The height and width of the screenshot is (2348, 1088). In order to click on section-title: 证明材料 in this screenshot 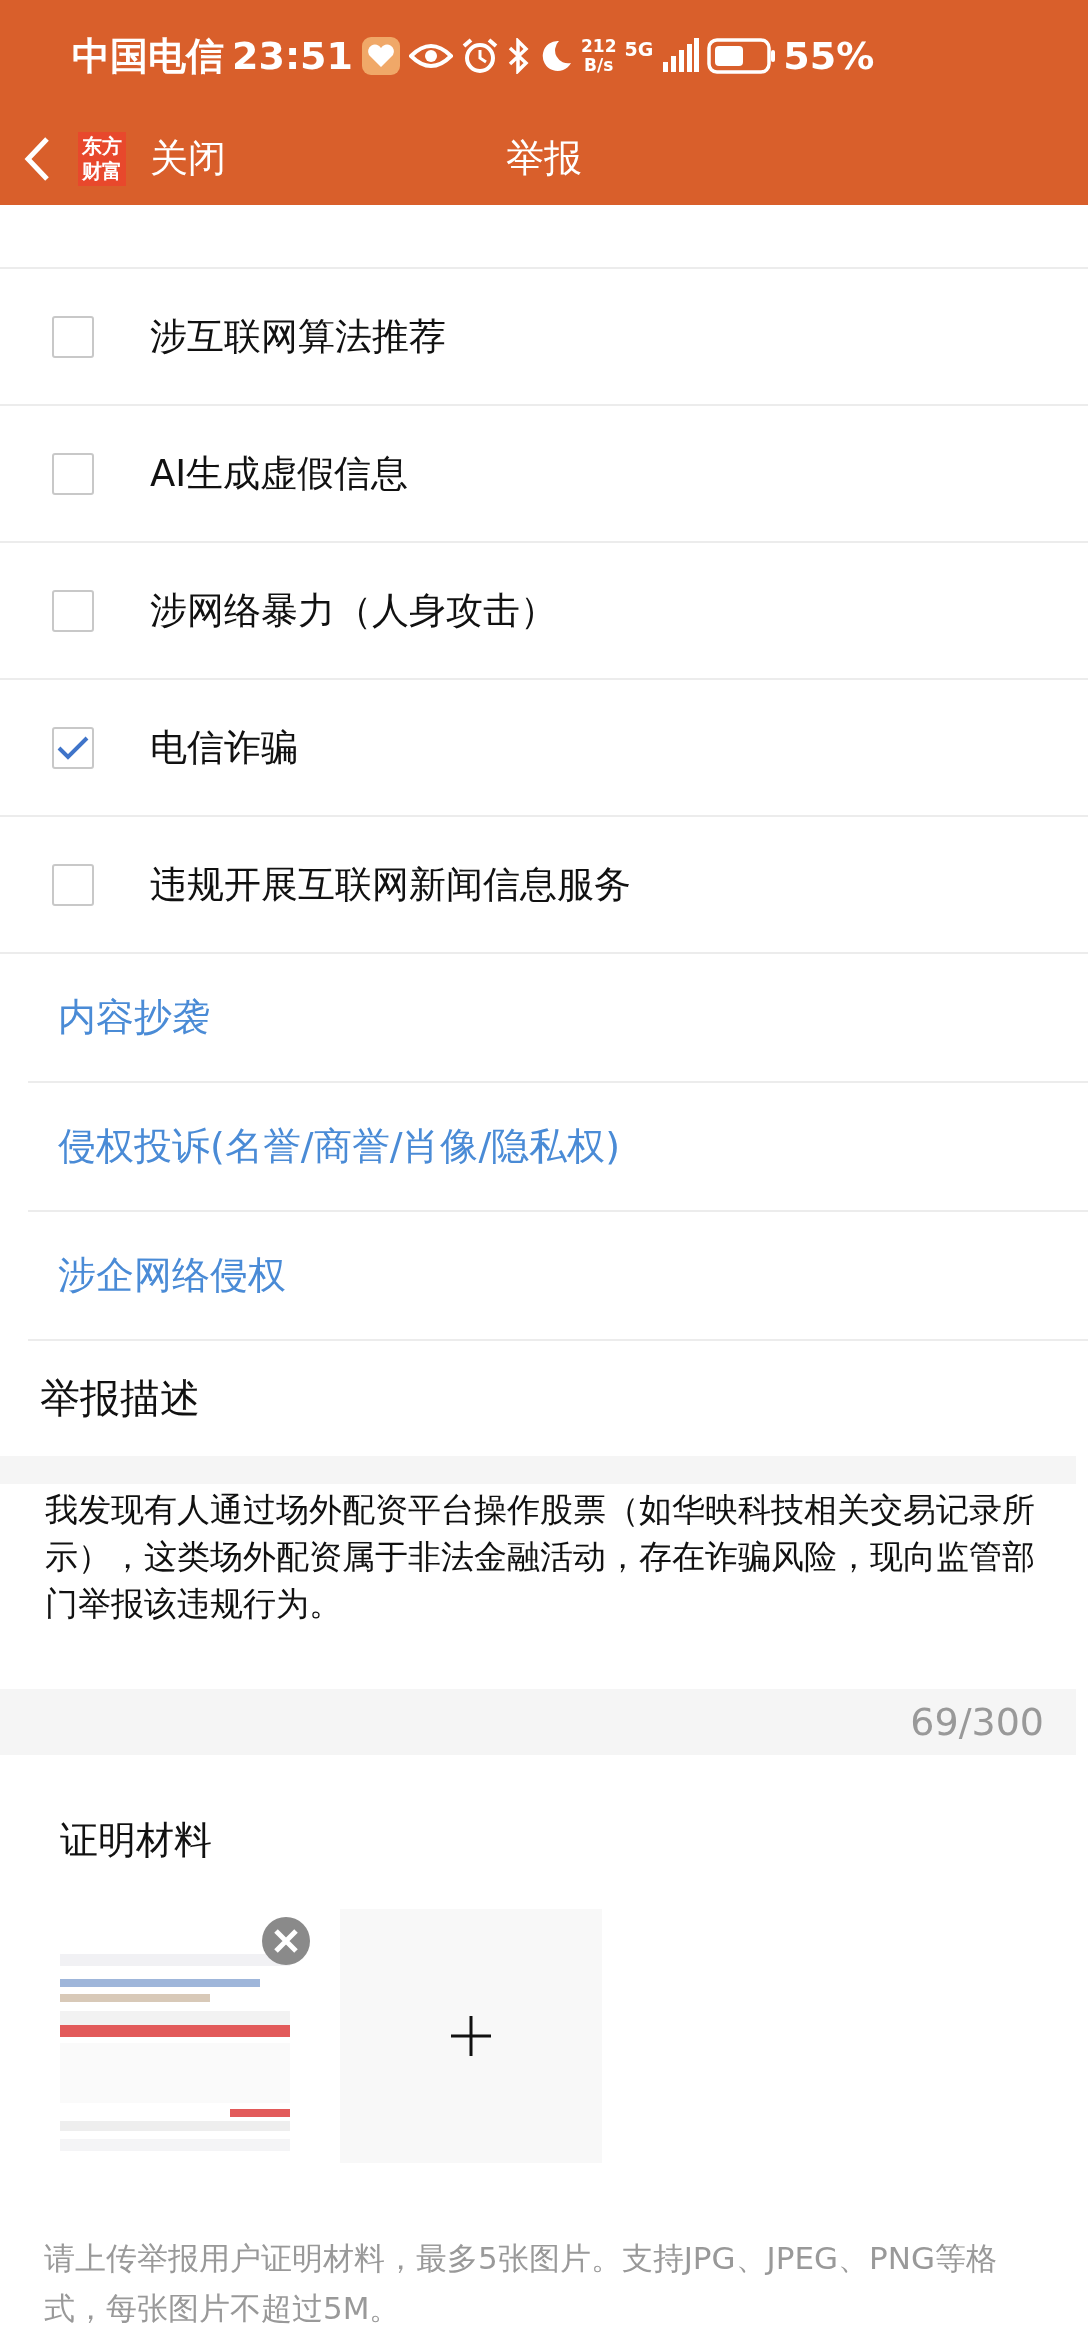, I will do `click(136, 1840)`.